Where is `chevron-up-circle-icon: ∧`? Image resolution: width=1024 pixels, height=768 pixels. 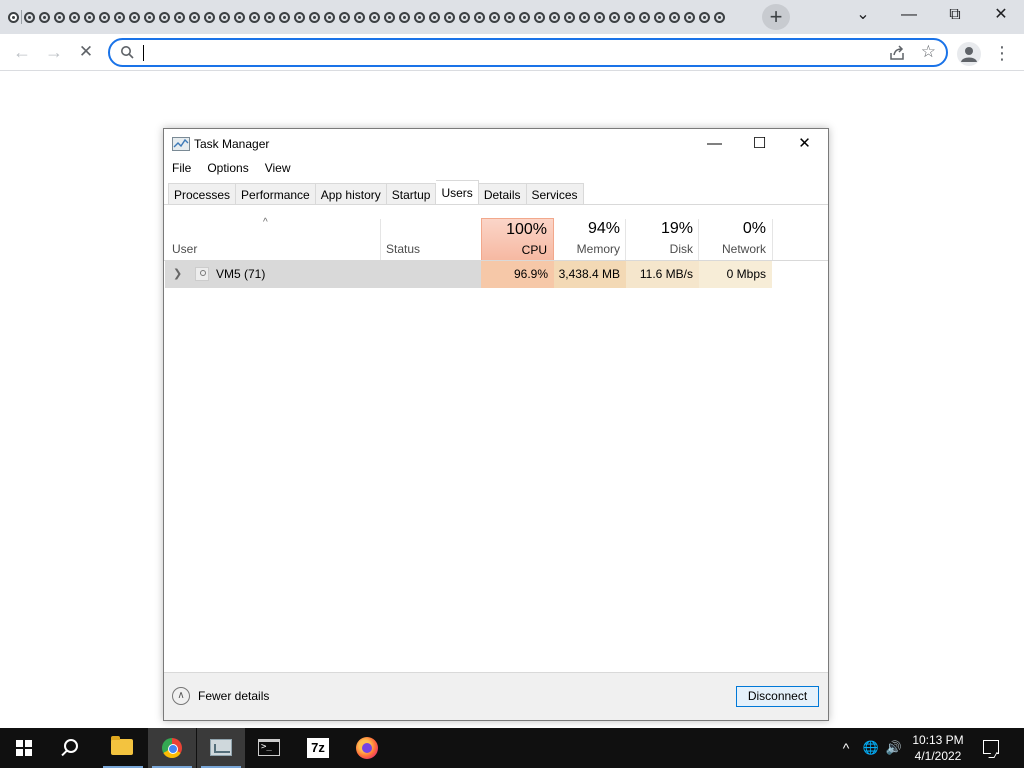 chevron-up-circle-icon: ∧ is located at coordinates (181, 696).